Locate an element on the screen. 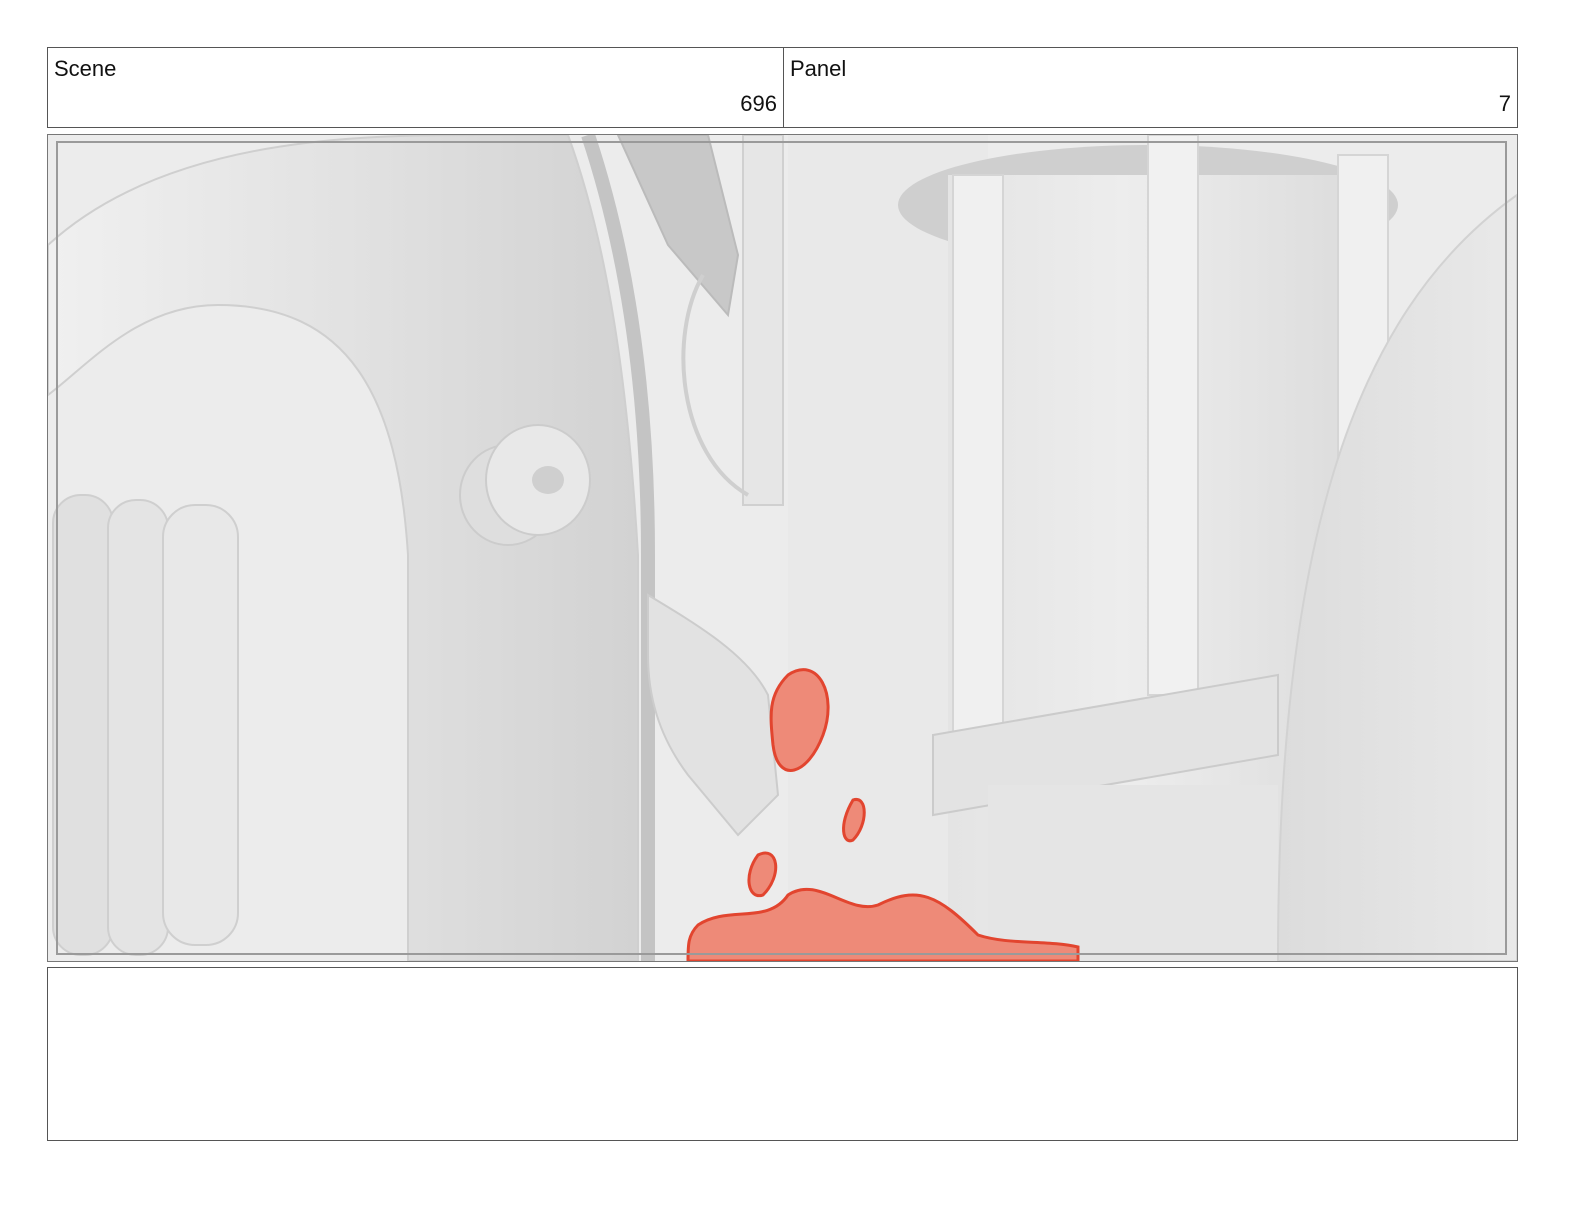 The width and height of the screenshot is (1584, 1224). coil-rings is located at coordinates (145, 725).